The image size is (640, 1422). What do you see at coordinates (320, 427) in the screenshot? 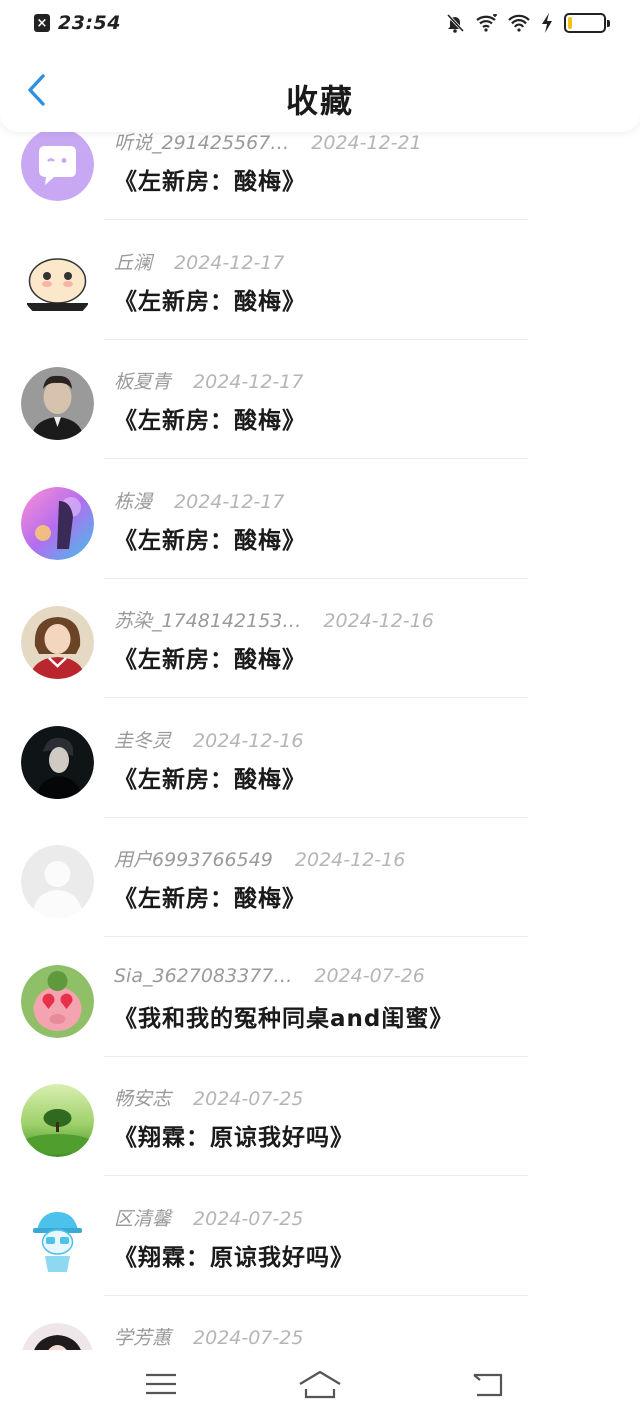
I see `favorite-item: 板夏青 2024-12-17 《左新房：酸梅》` at bounding box center [320, 427].